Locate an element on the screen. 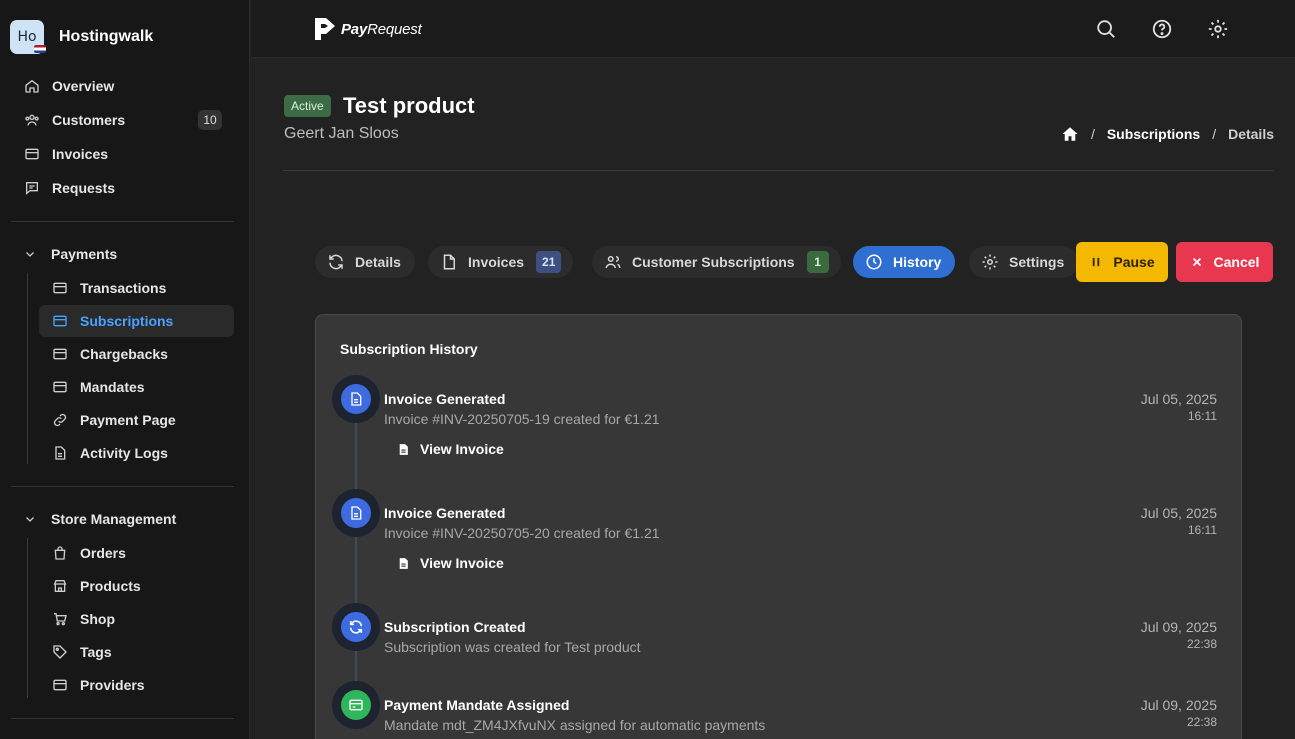 Image resolution: width=1295 pixels, height=739 pixels. search-icon is located at coordinates (1106, 29).